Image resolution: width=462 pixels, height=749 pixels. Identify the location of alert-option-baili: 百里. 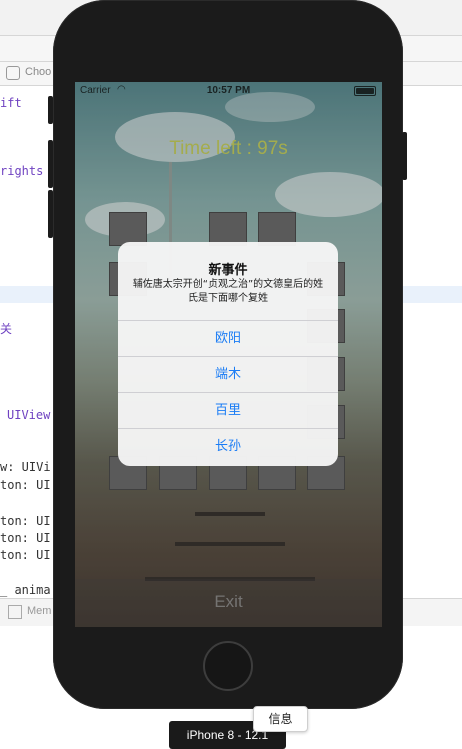
(228, 410).